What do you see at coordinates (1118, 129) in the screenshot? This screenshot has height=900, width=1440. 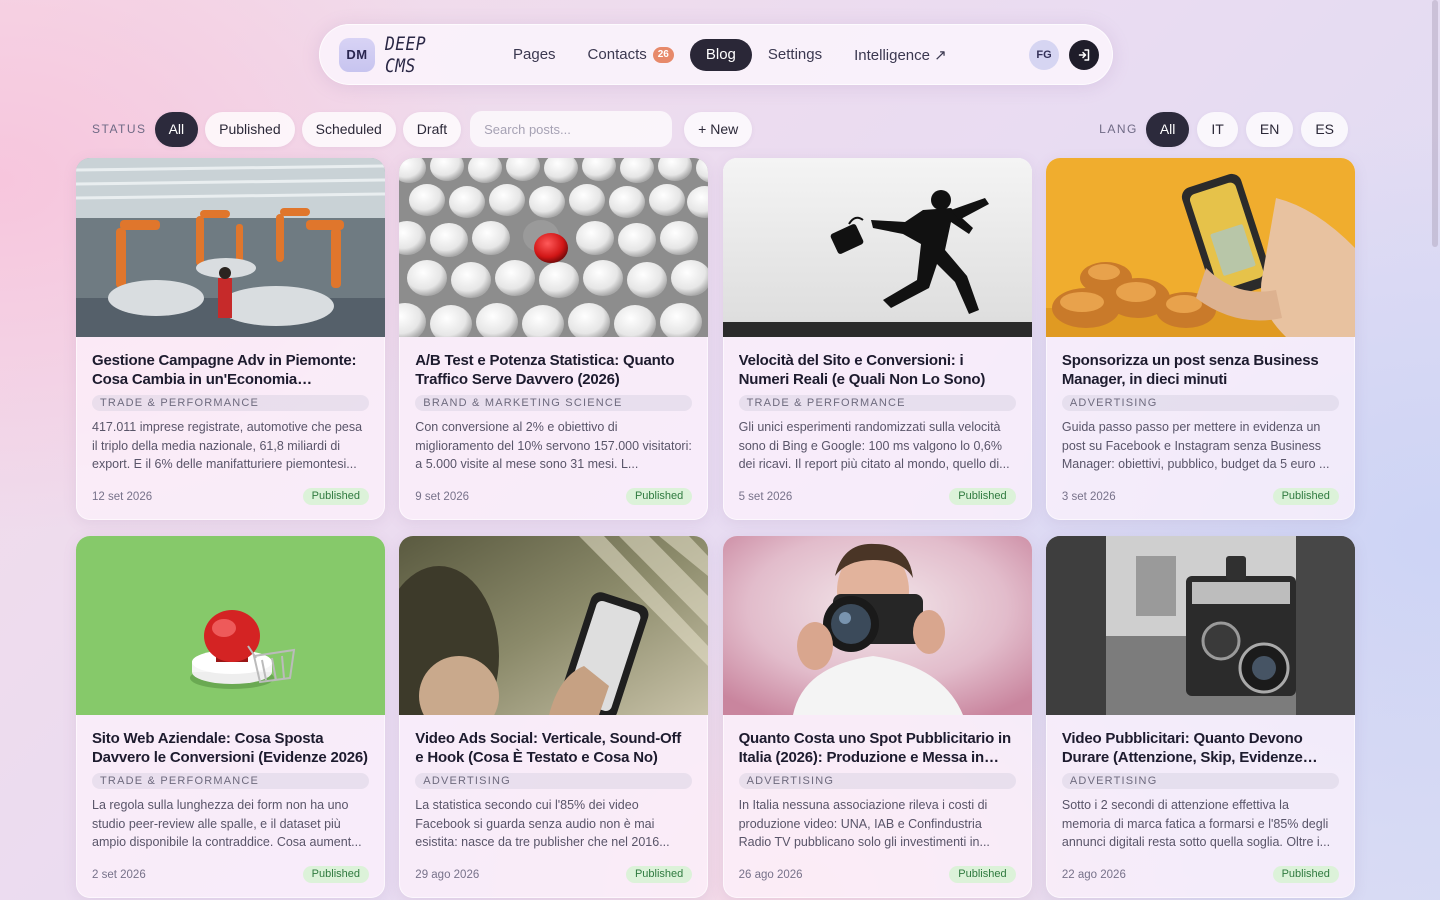 I see `lang-filter-label: LANG` at bounding box center [1118, 129].